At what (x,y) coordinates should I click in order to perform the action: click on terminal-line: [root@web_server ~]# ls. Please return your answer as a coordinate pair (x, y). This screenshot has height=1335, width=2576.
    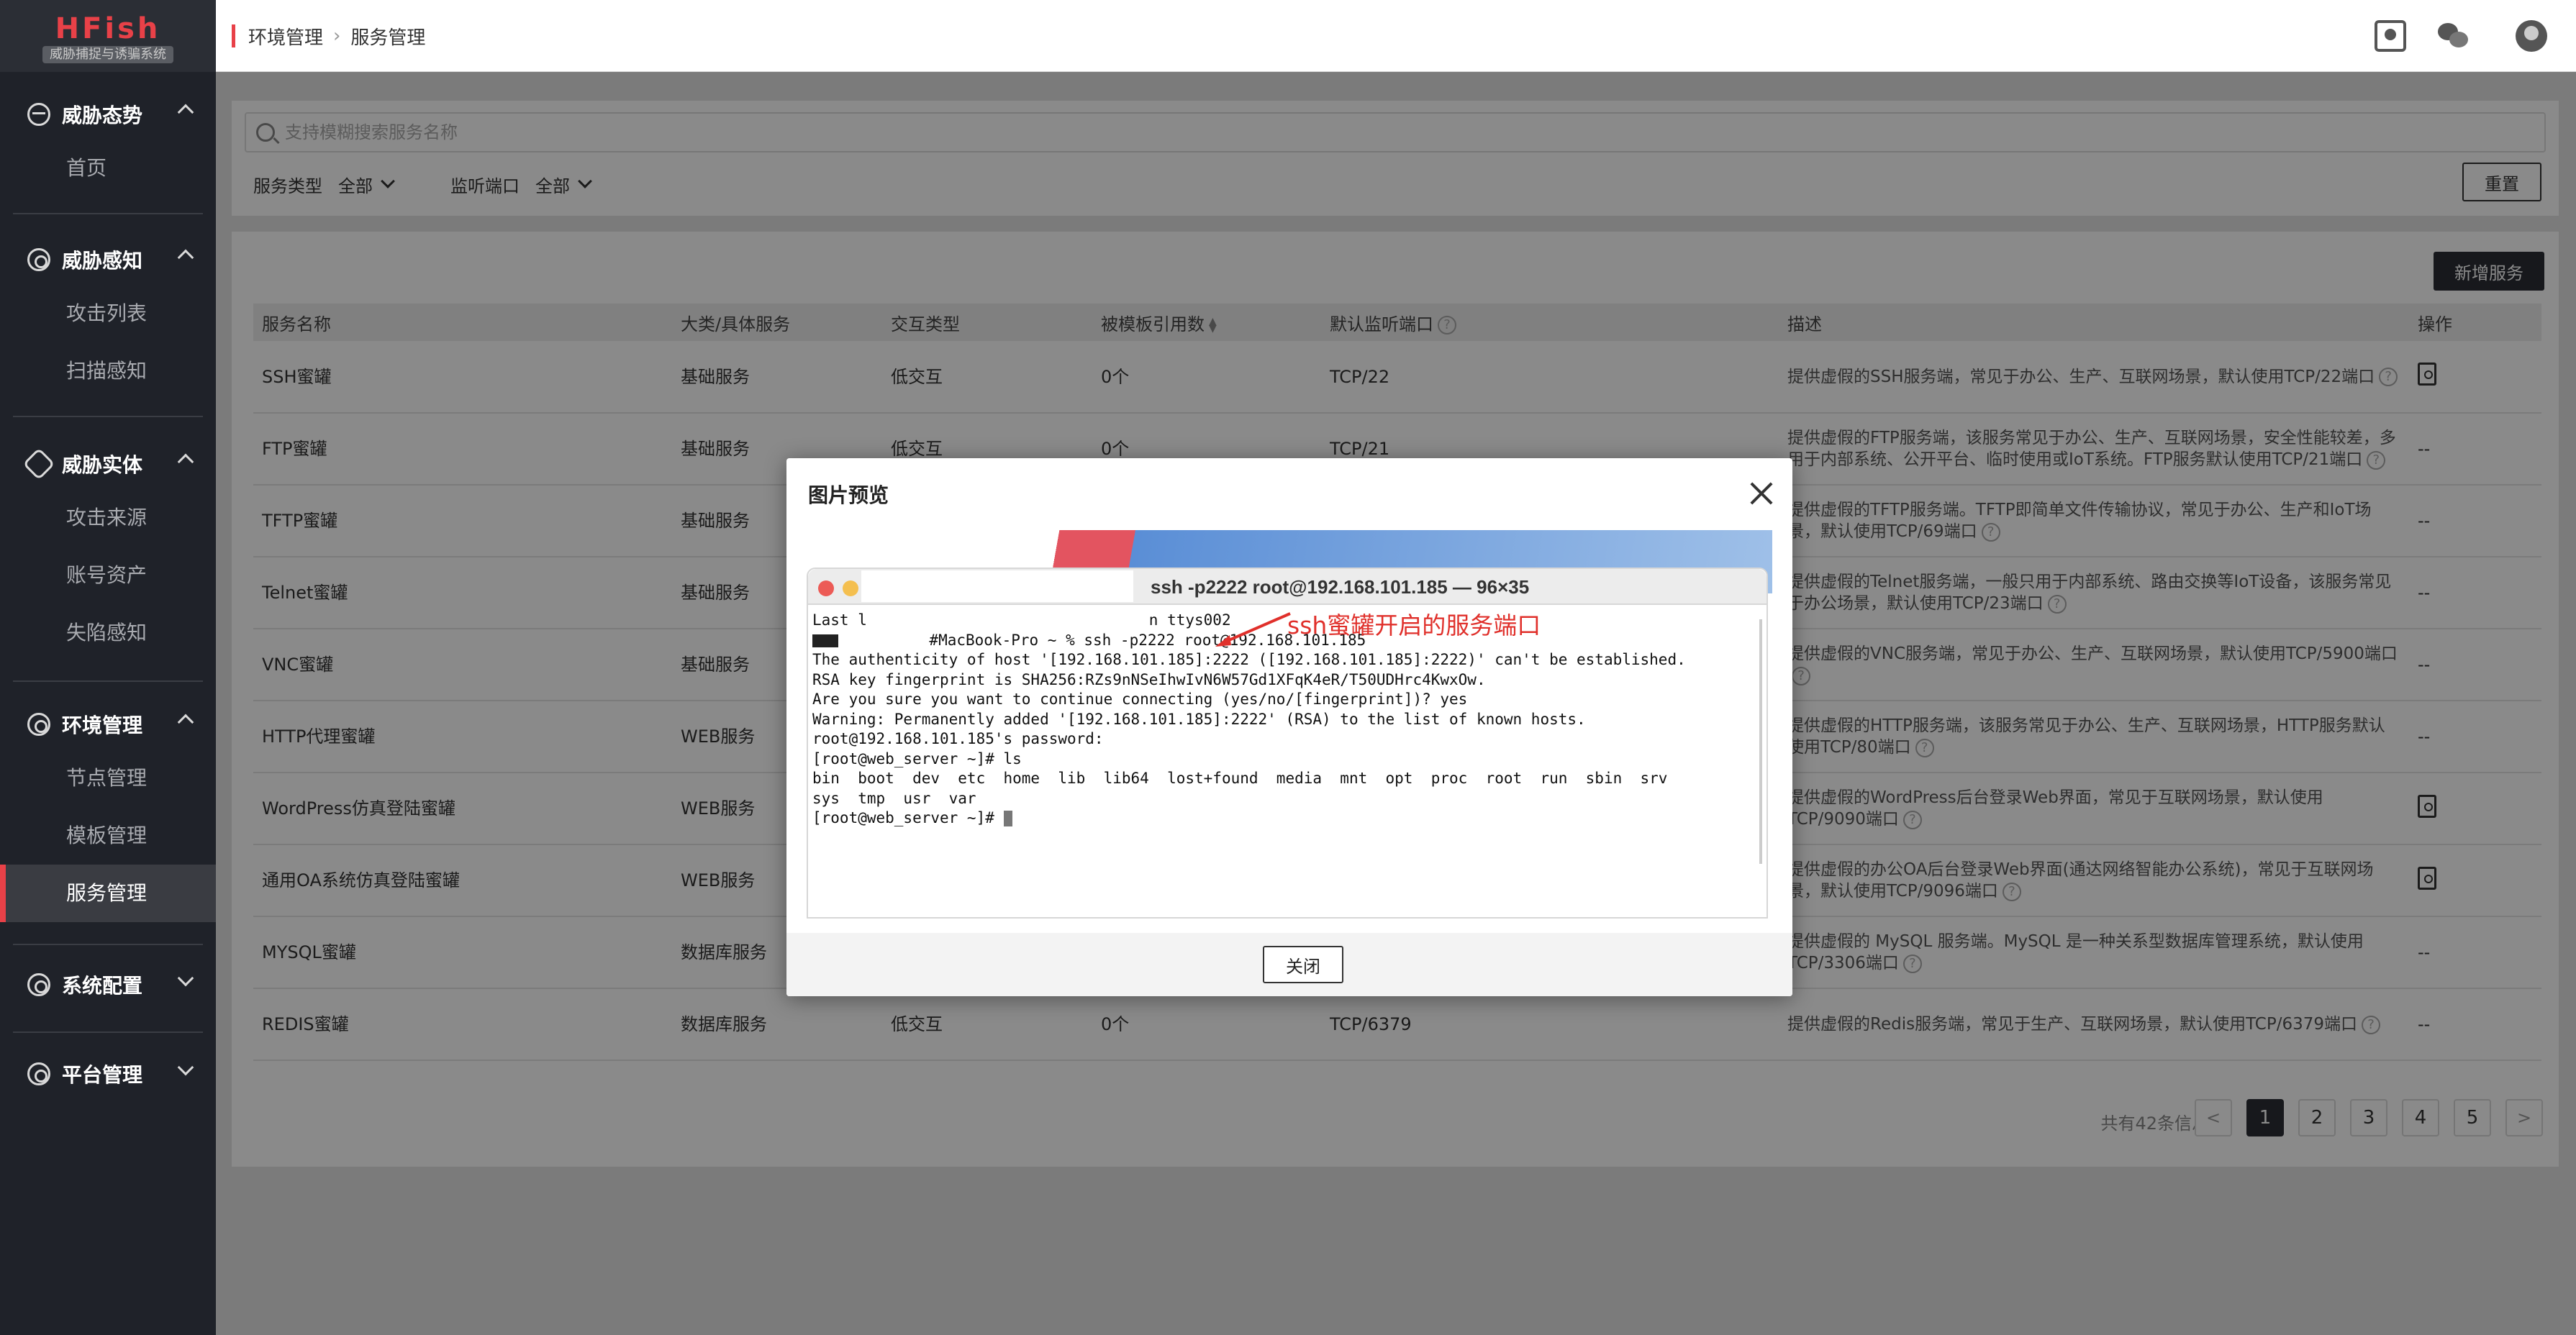
    Looking at the image, I should click on (1283, 759).